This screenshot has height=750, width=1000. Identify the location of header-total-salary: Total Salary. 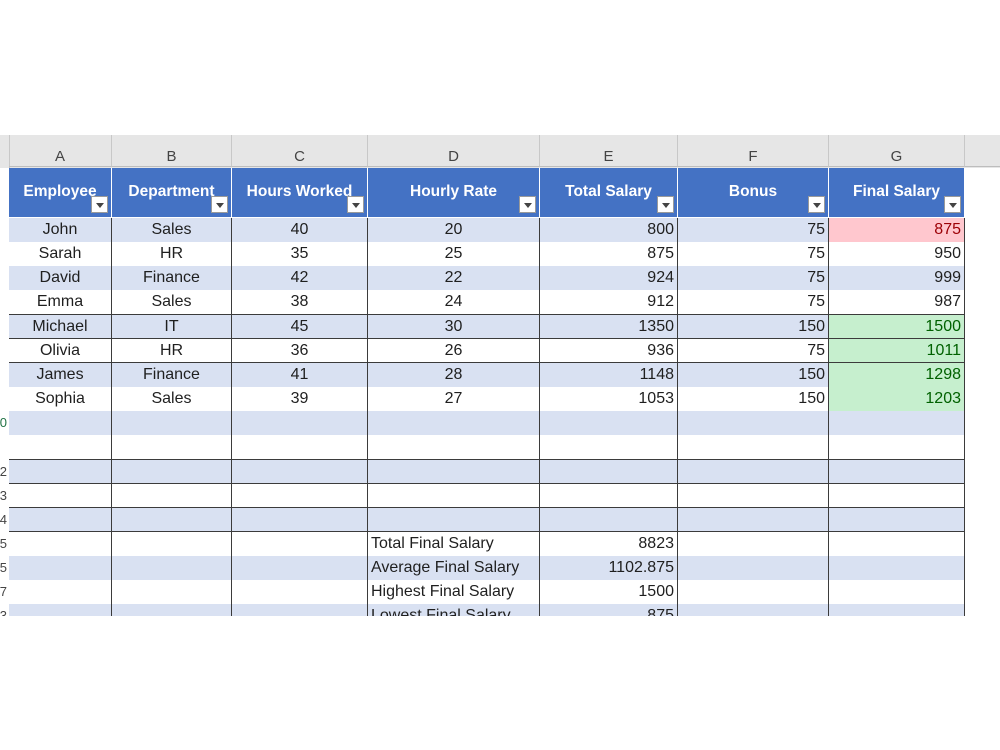
(609, 193).